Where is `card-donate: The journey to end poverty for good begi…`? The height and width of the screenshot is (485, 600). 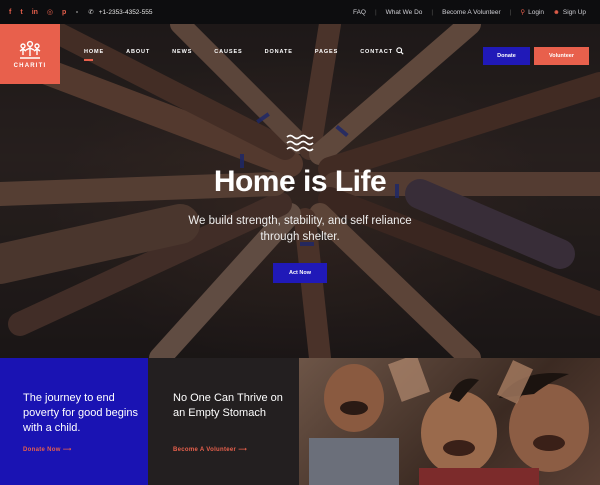 card-donate: The journey to end poverty for good begi… is located at coordinates (74, 421).